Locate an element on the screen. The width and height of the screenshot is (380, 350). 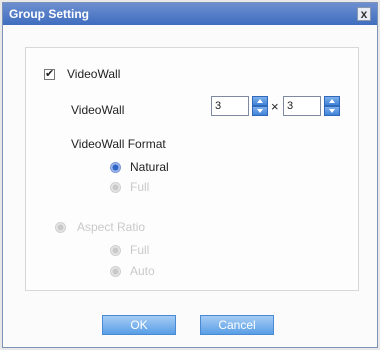
format-label: VideoWall Format is located at coordinates (118, 144).